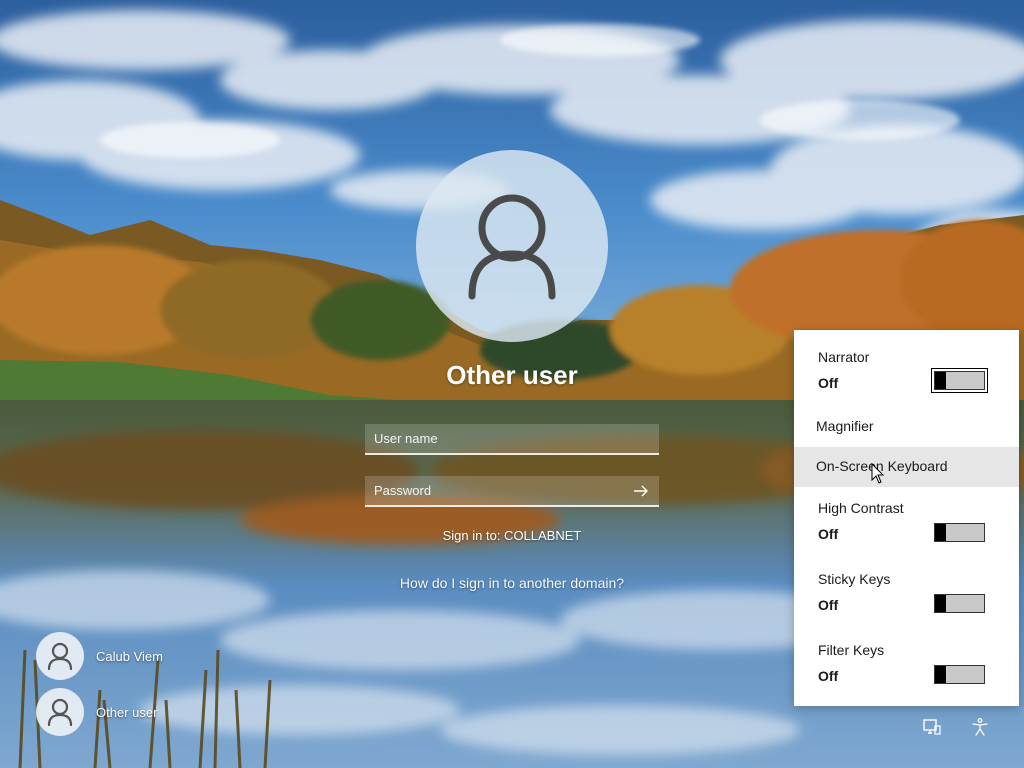  I want to click on filter-keys-label: Filter Keys, so click(851, 650).